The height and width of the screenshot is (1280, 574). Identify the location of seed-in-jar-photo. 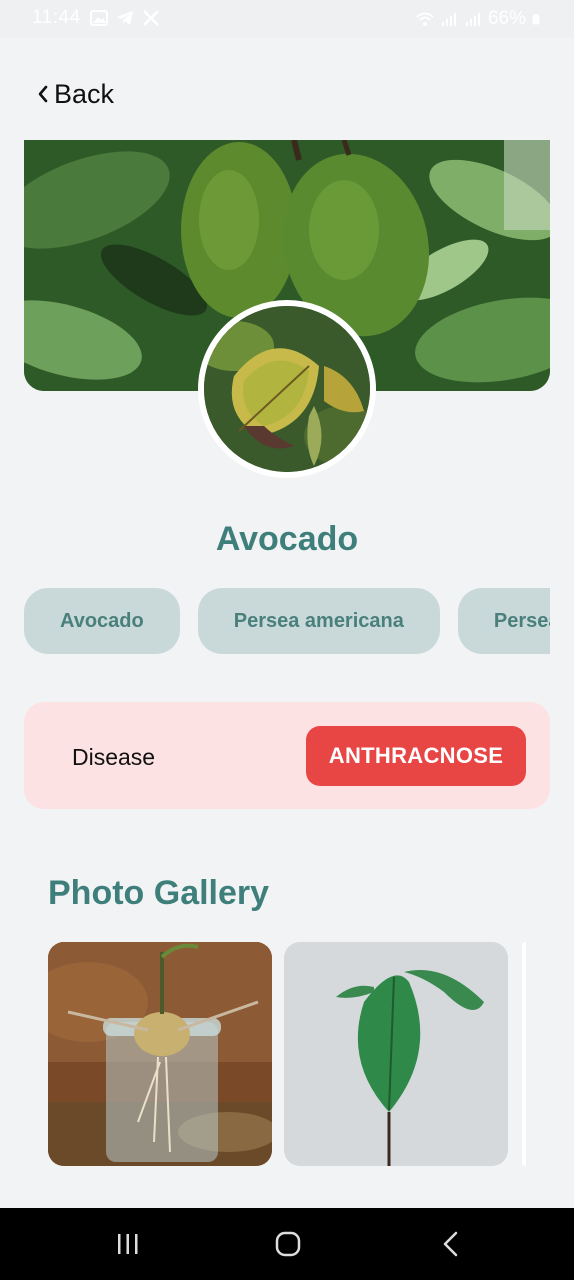
(160, 1054).